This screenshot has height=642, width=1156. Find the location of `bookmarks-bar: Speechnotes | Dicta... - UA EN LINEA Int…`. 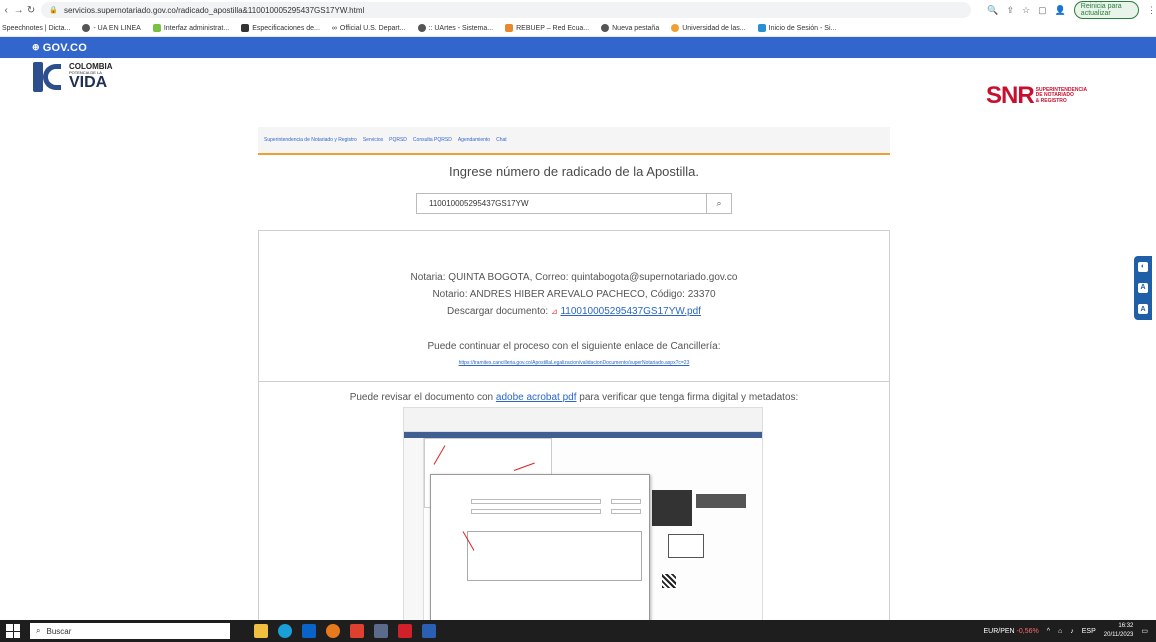

bookmarks-bar: Speechnotes | Dicta... - UA EN LINEA Int… is located at coordinates (578, 28).